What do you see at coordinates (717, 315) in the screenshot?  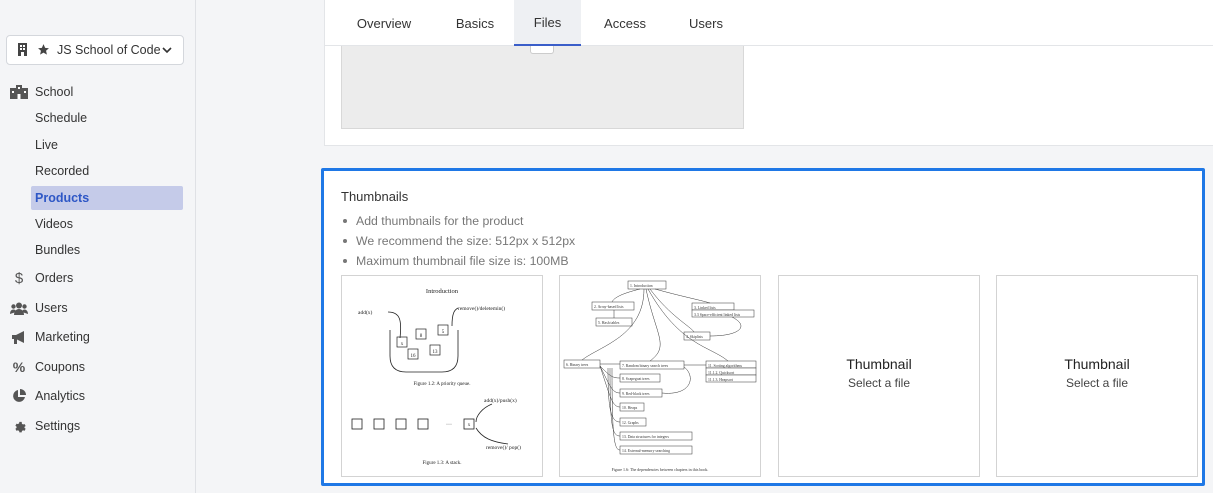 I see `node-label: 3.3 Space-efficient linked lists` at bounding box center [717, 315].